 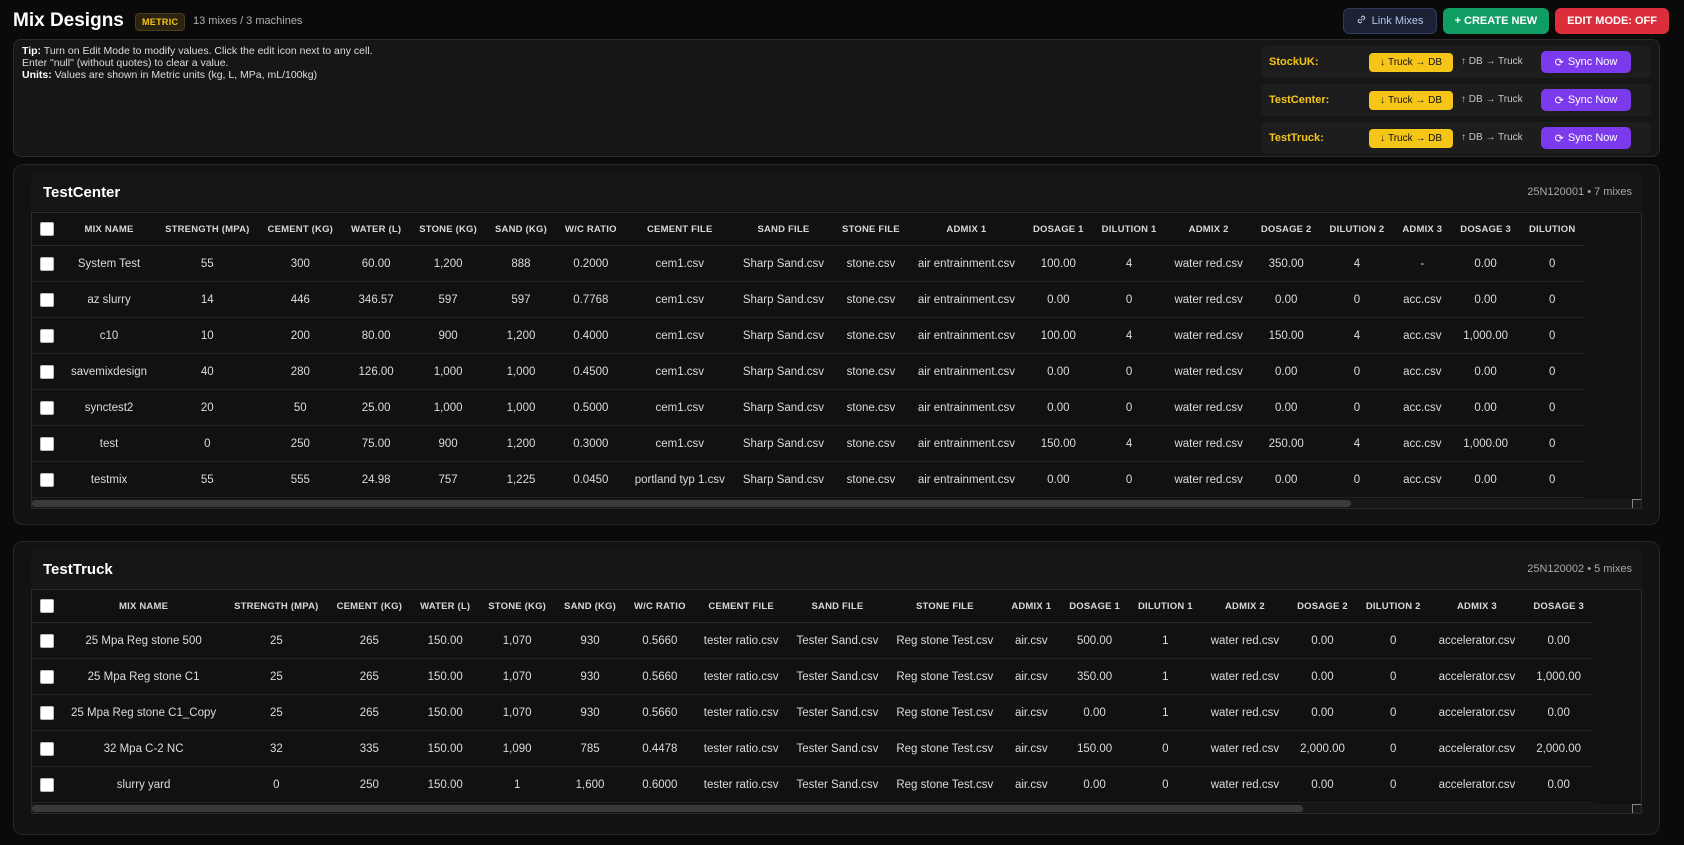 What do you see at coordinates (590, 407) in the screenshot?
I see `table-cell: 0.5000` at bounding box center [590, 407].